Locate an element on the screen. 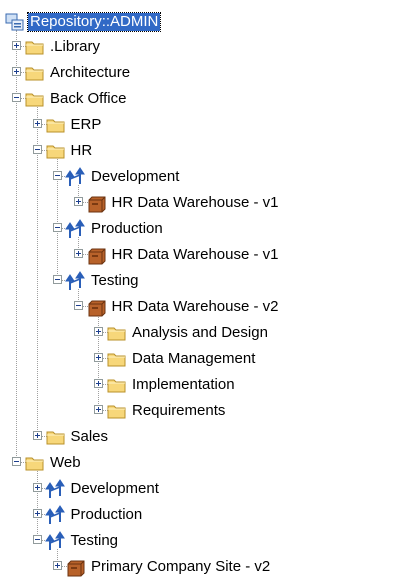 This screenshot has height=582, width=401. tree-node: HR Data Warehouse - v2 is located at coordinates (200, 307).